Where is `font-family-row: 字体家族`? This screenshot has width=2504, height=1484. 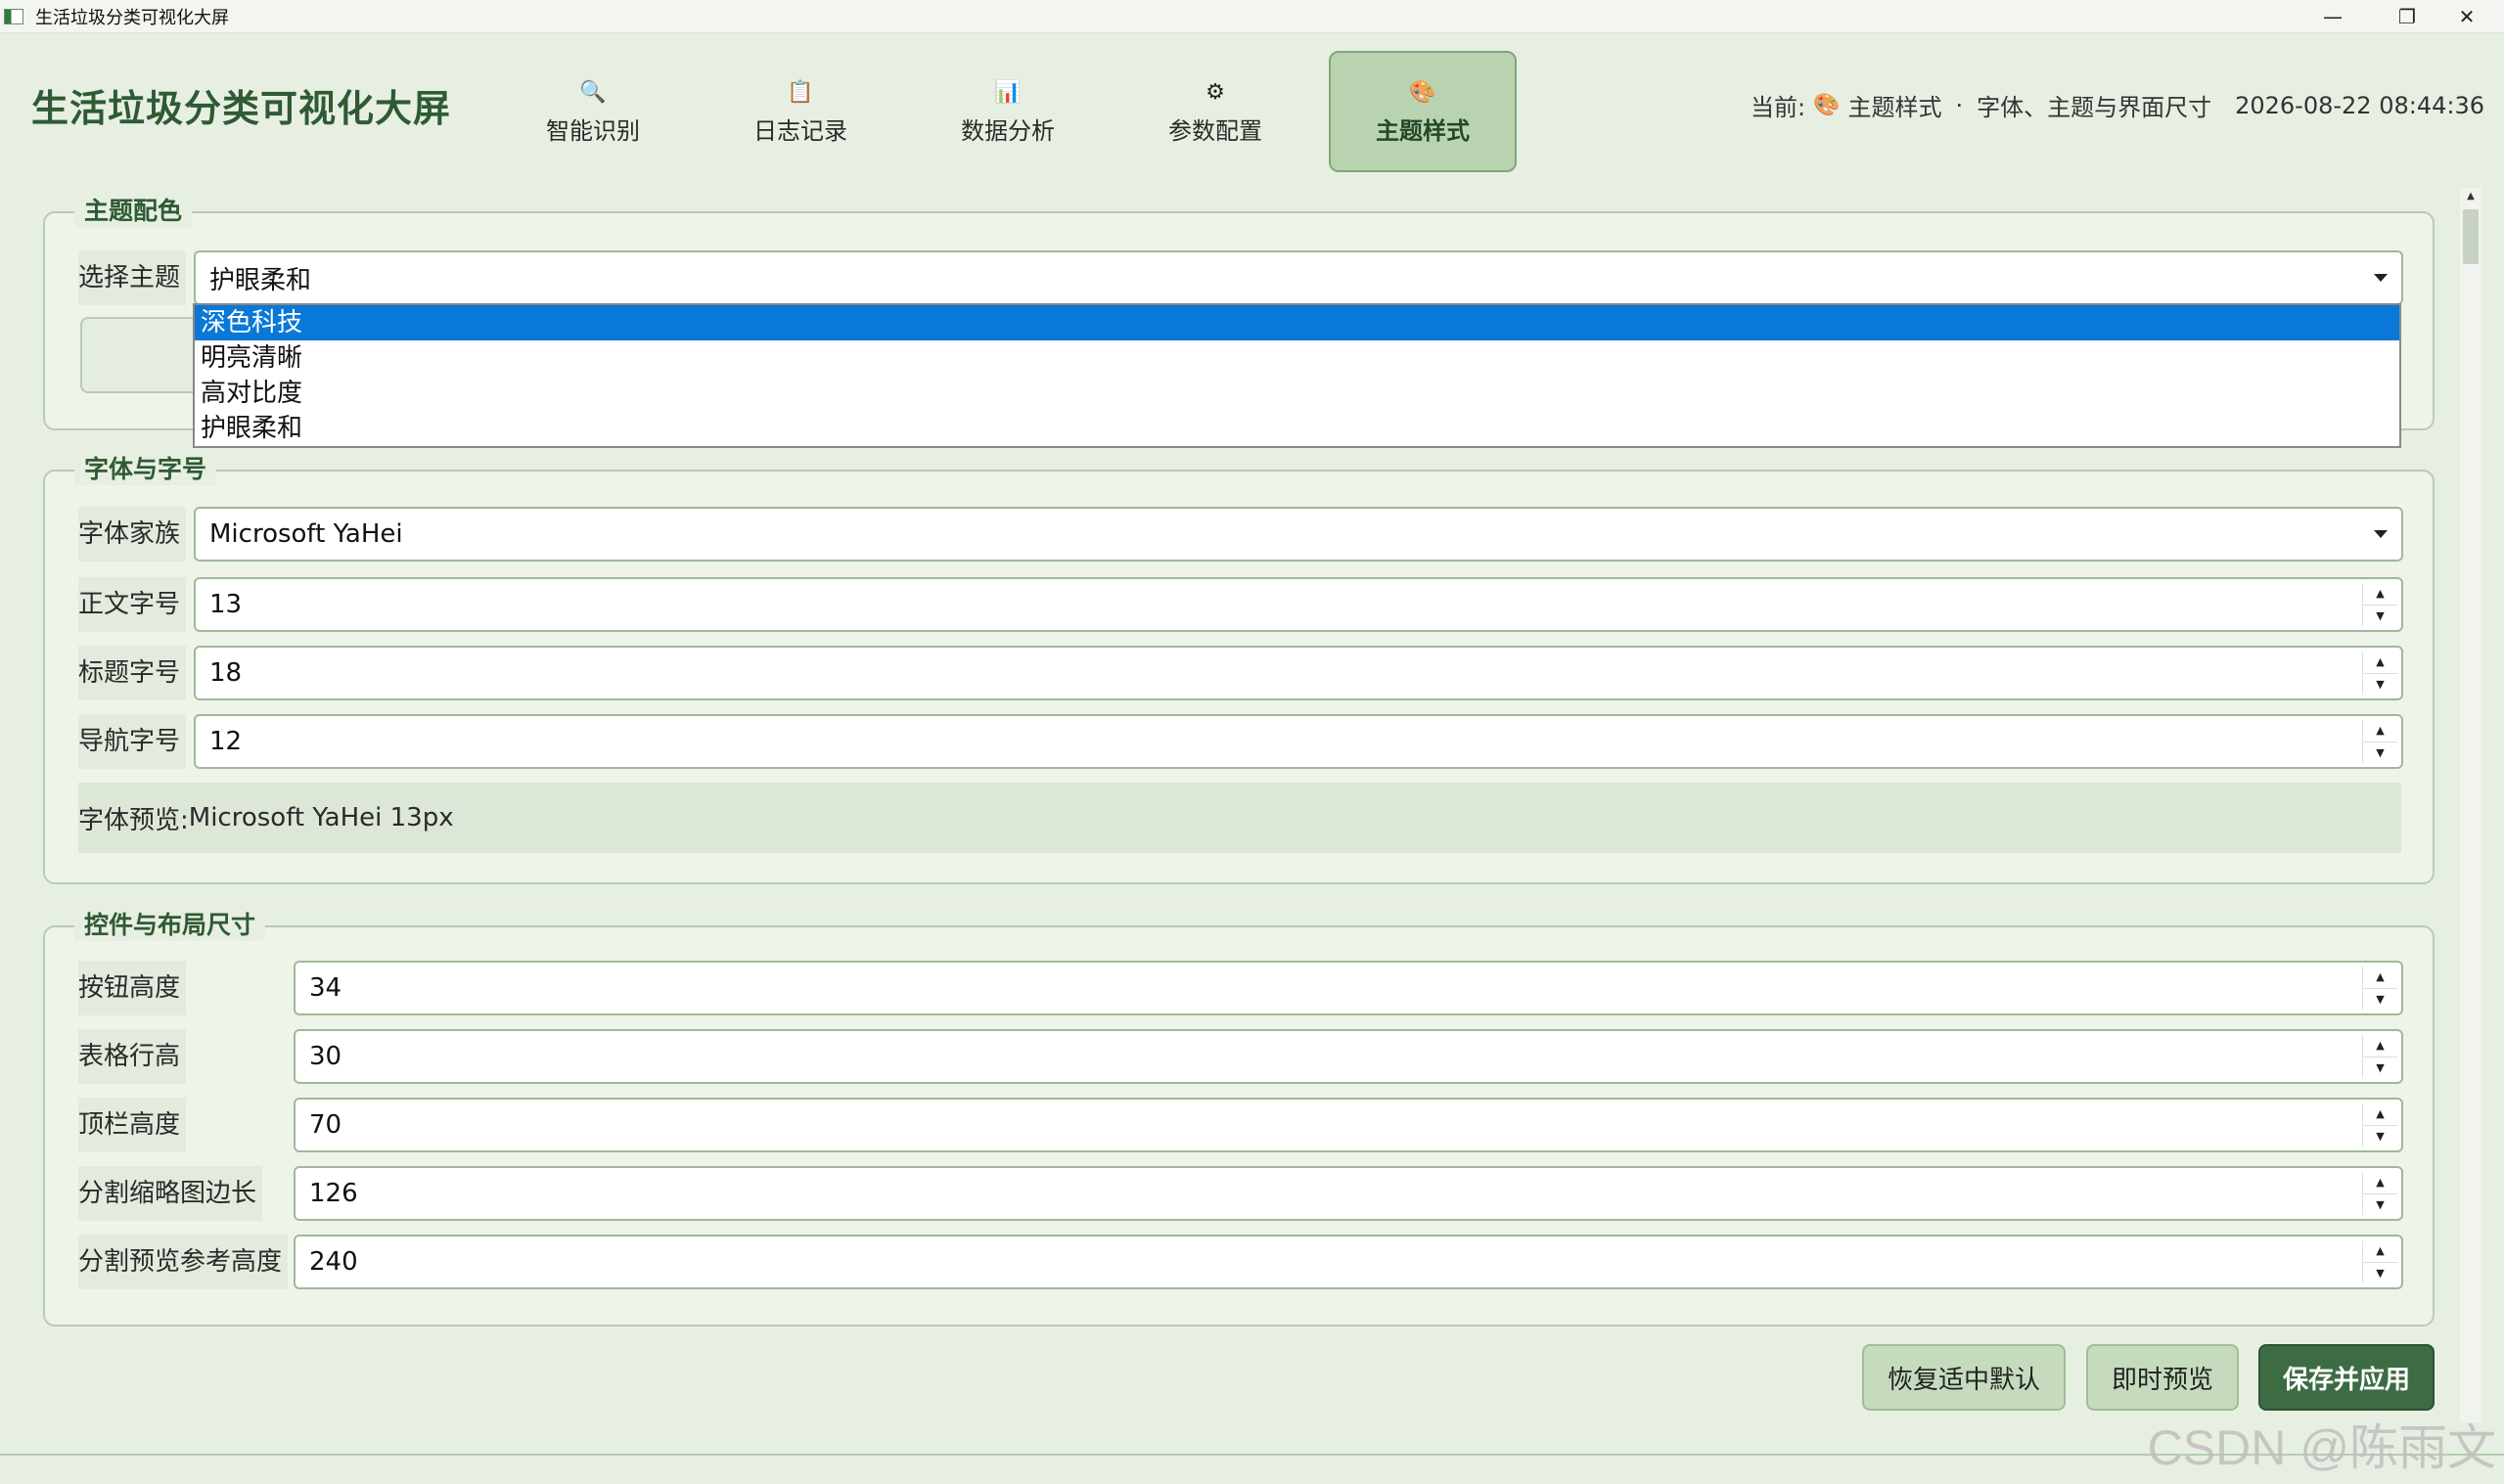
font-family-row: 字体家族 is located at coordinates (132, 534).